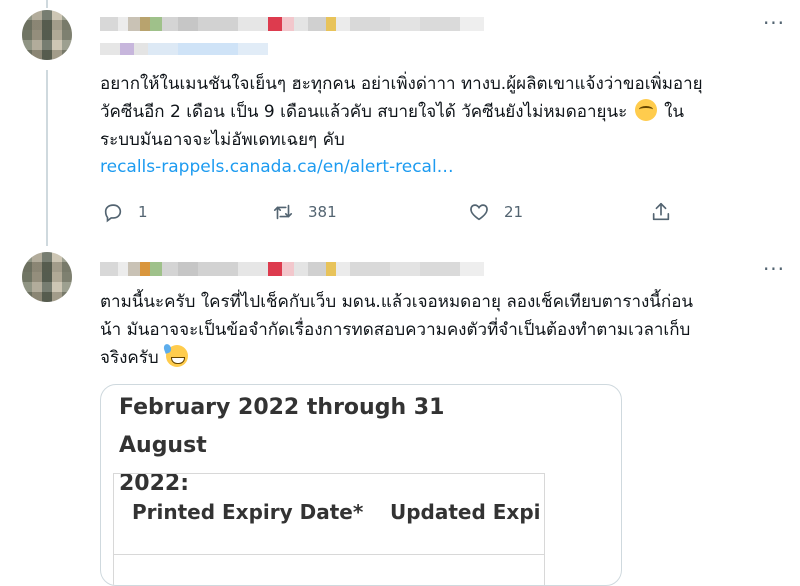  Describe the element at coordinates (248, 512) in the screenshot. I see `table-header-printed-expiry: Printed Expiry Date*` at that location.